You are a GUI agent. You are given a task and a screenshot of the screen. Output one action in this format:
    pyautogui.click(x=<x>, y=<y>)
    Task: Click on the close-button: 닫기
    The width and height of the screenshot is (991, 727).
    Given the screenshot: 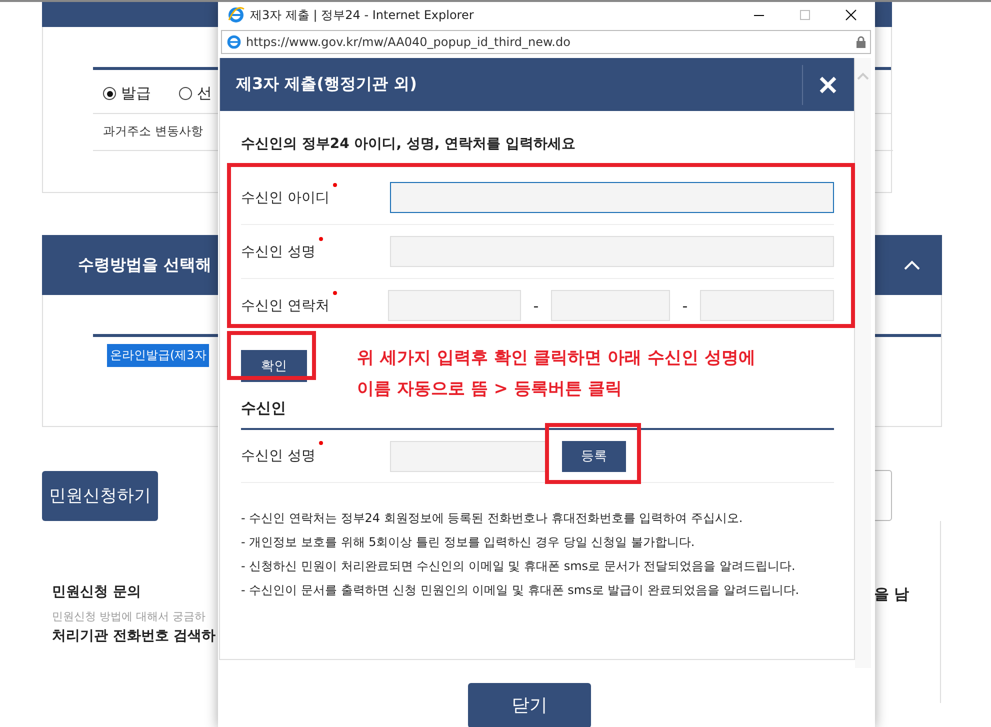 What is the action you would take?
    pyautogui.click(x=529, y=704)
    